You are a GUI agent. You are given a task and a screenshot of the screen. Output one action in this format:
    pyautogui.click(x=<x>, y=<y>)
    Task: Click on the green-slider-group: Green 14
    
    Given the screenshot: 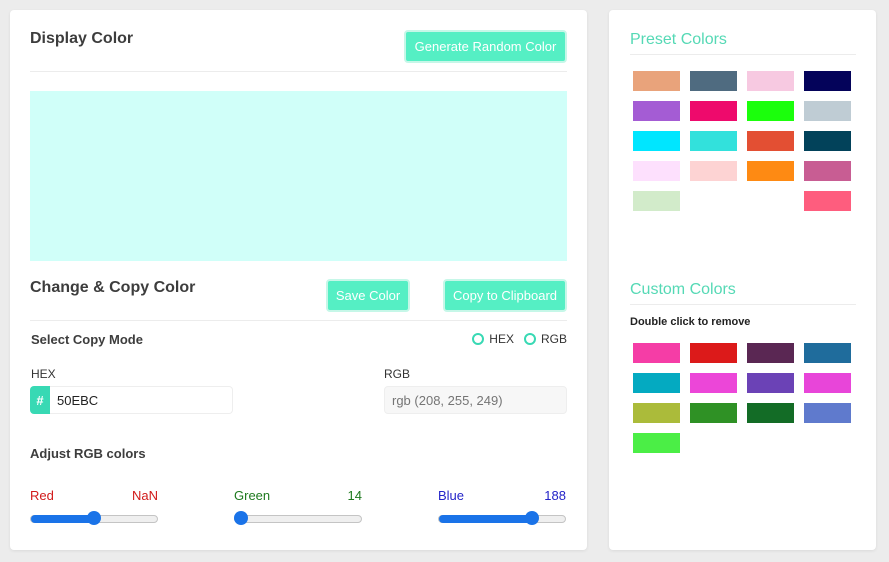 What is the action you would take?
    pyautogui.click(x=298, y=506)
    